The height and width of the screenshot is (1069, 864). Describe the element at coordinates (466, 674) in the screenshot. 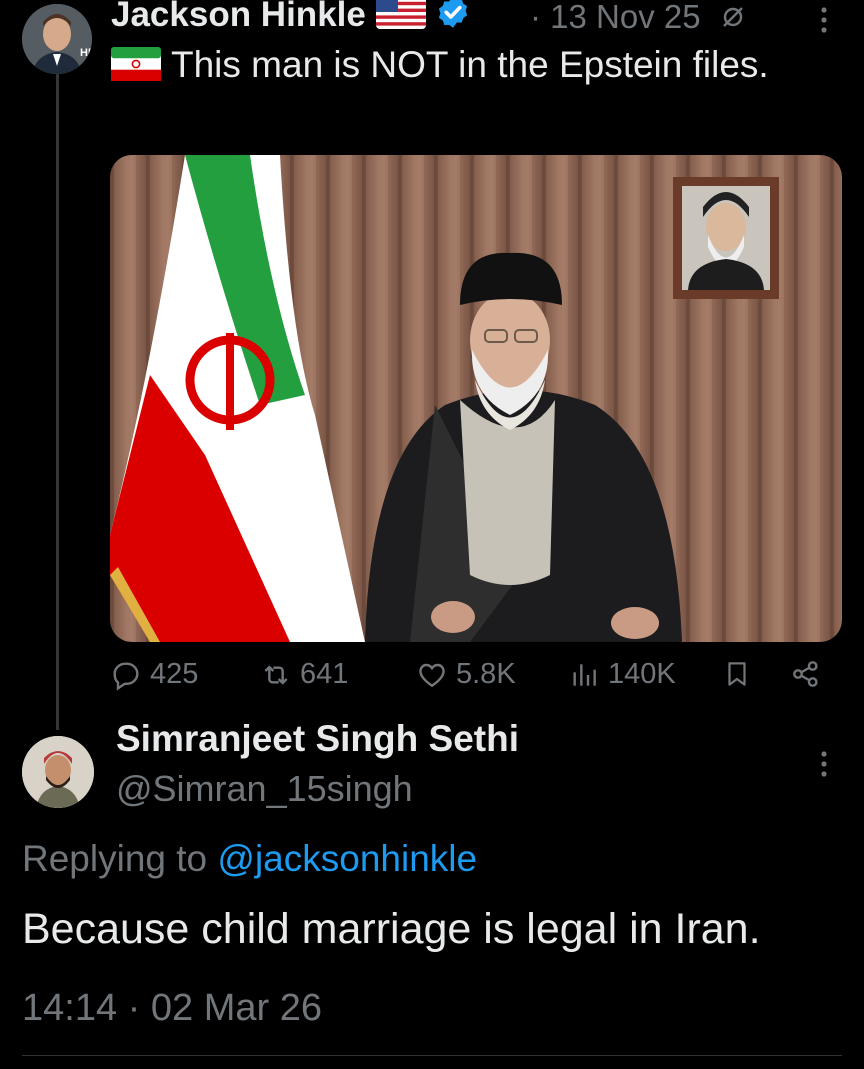

I see `like-button: 5.8K` at that location.